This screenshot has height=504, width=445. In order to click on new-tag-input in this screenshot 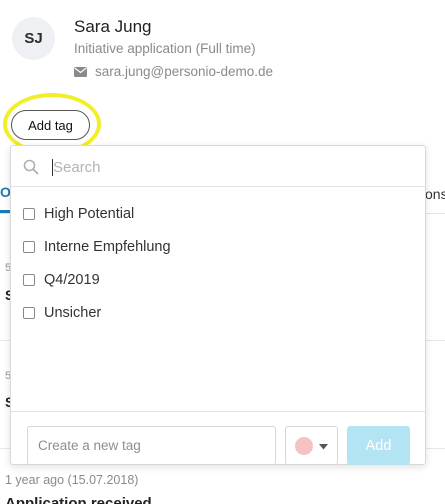, I will do `click(151, 445)`.